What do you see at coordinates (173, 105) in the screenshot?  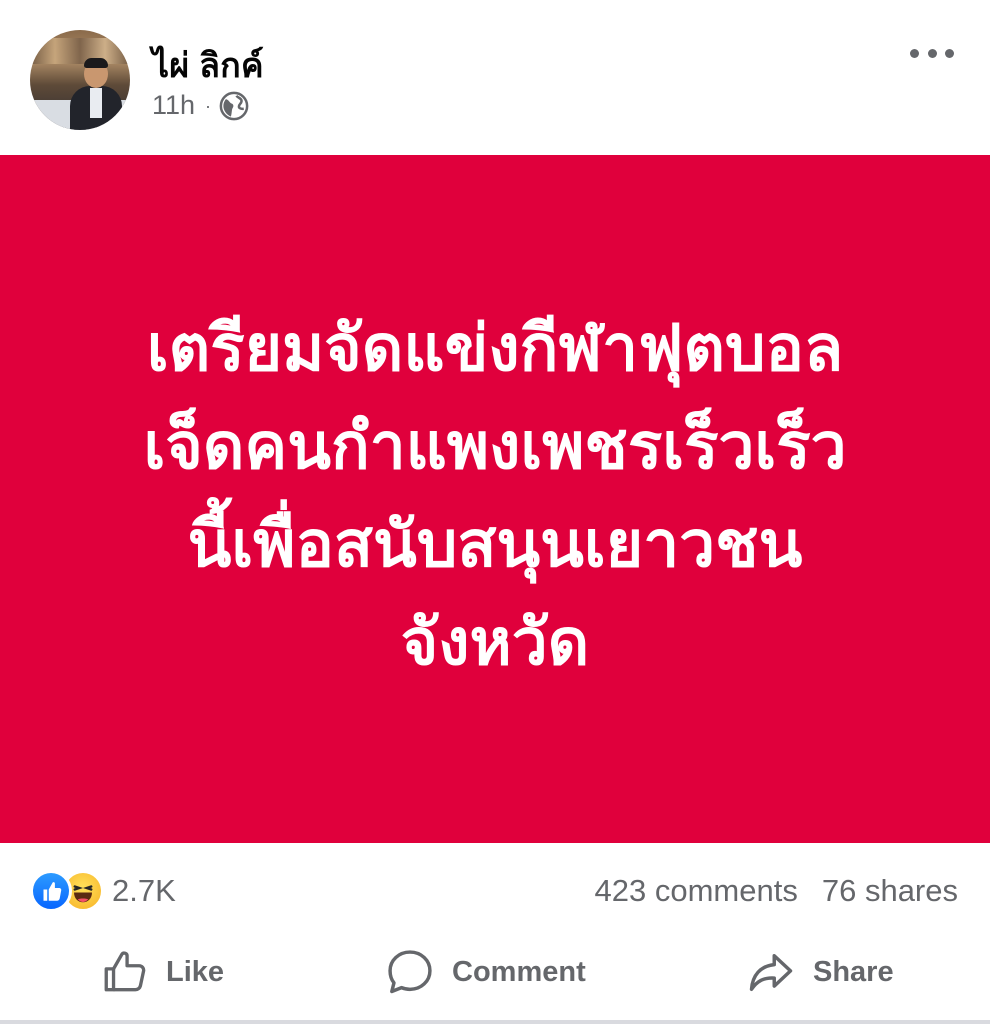 I see `post-time: 11h` at bounding box center [173, 105].